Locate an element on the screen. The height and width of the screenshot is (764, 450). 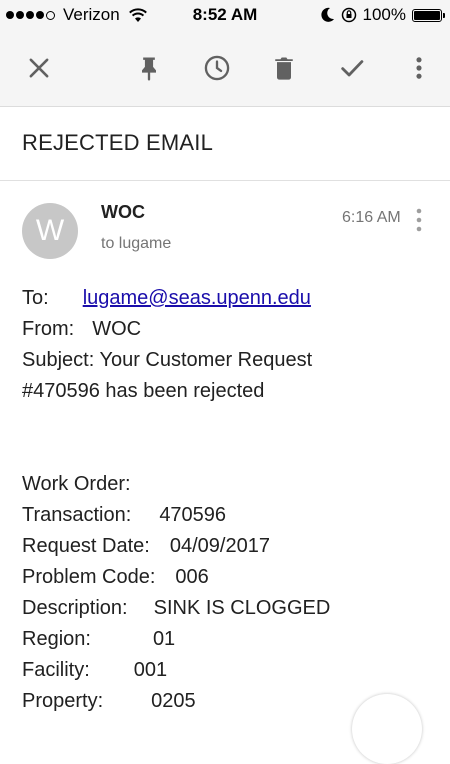
from-line: From: WOC is located at coordinates (227, 329).